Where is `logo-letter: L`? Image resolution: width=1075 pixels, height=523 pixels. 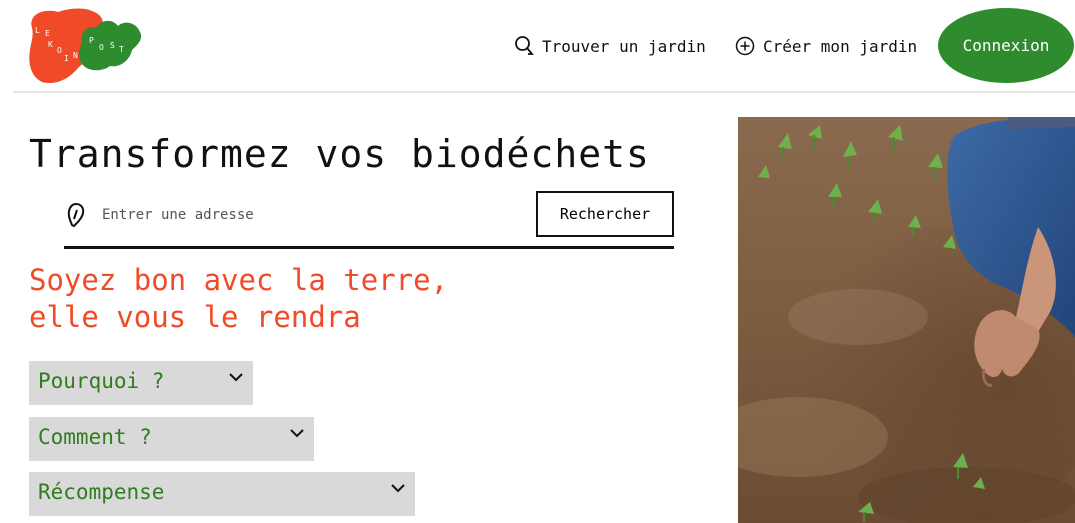
logo-letter: L is located at coordinates (37, 30).